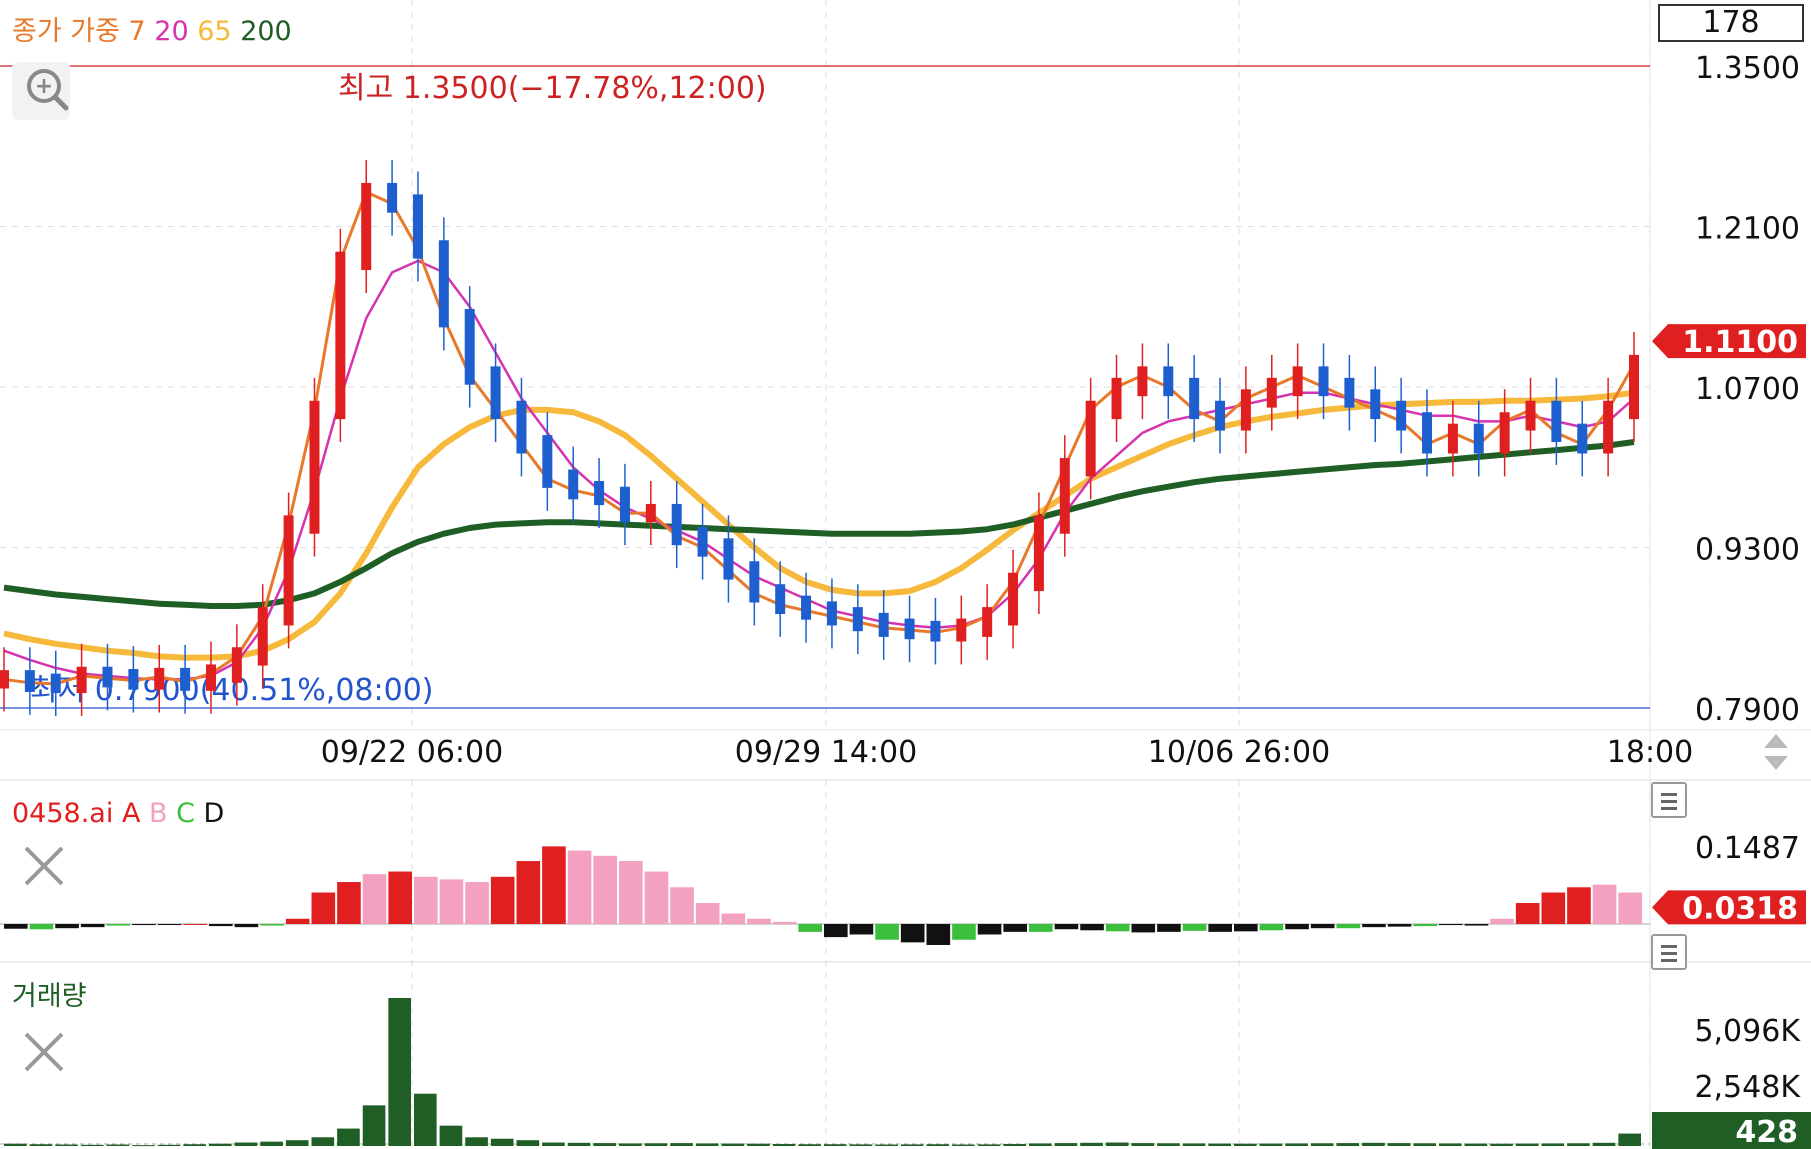  Describe the element at coordinates (1747, 1087) in the screenshot. I see `volume-tick-label: 2,548K` at that location.